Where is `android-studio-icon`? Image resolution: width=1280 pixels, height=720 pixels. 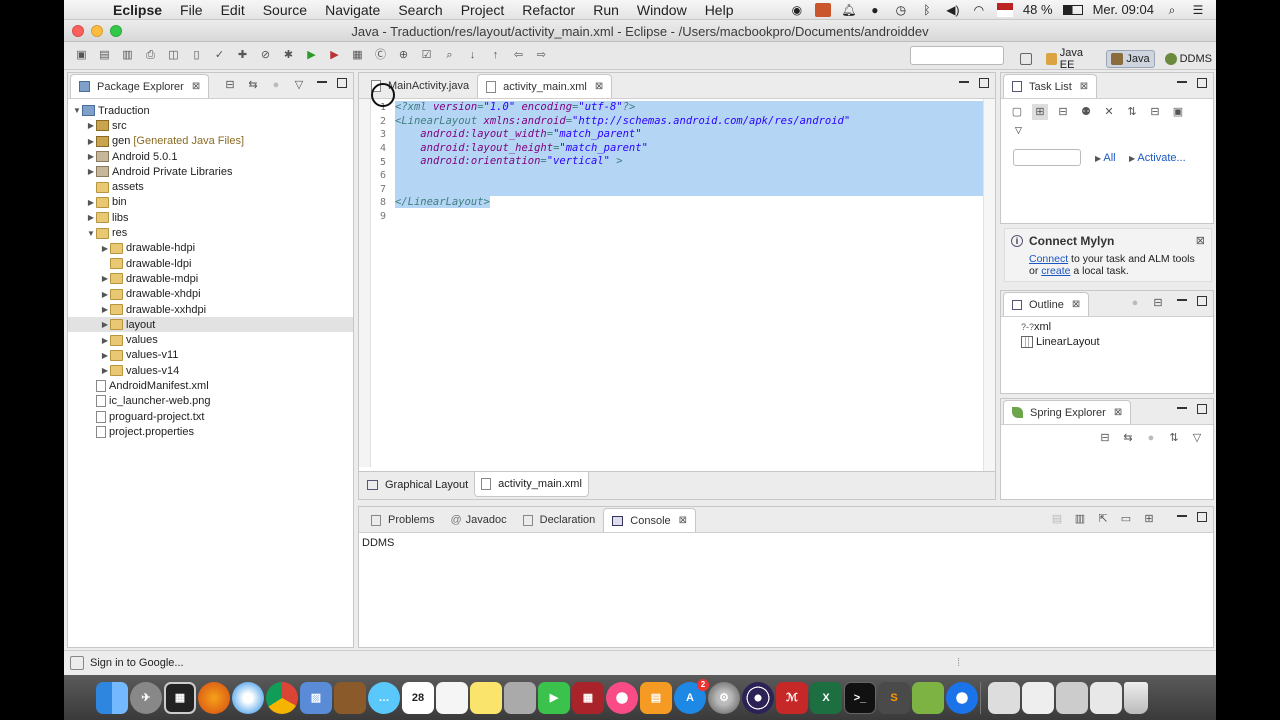
android-studio-icon is located at coordinates (928, 697).